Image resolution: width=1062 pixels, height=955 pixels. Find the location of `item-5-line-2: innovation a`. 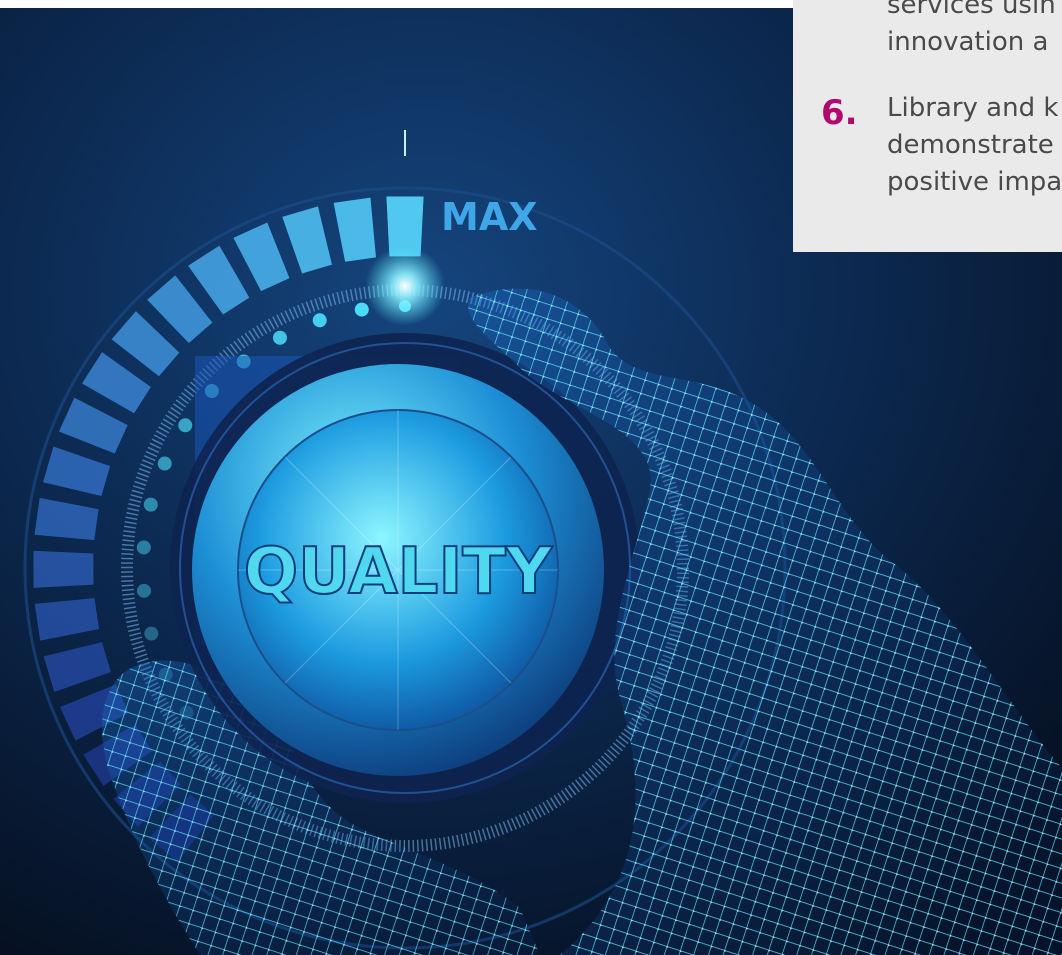

item-5-line-2: innovation a is located at coordinates (968, 42).